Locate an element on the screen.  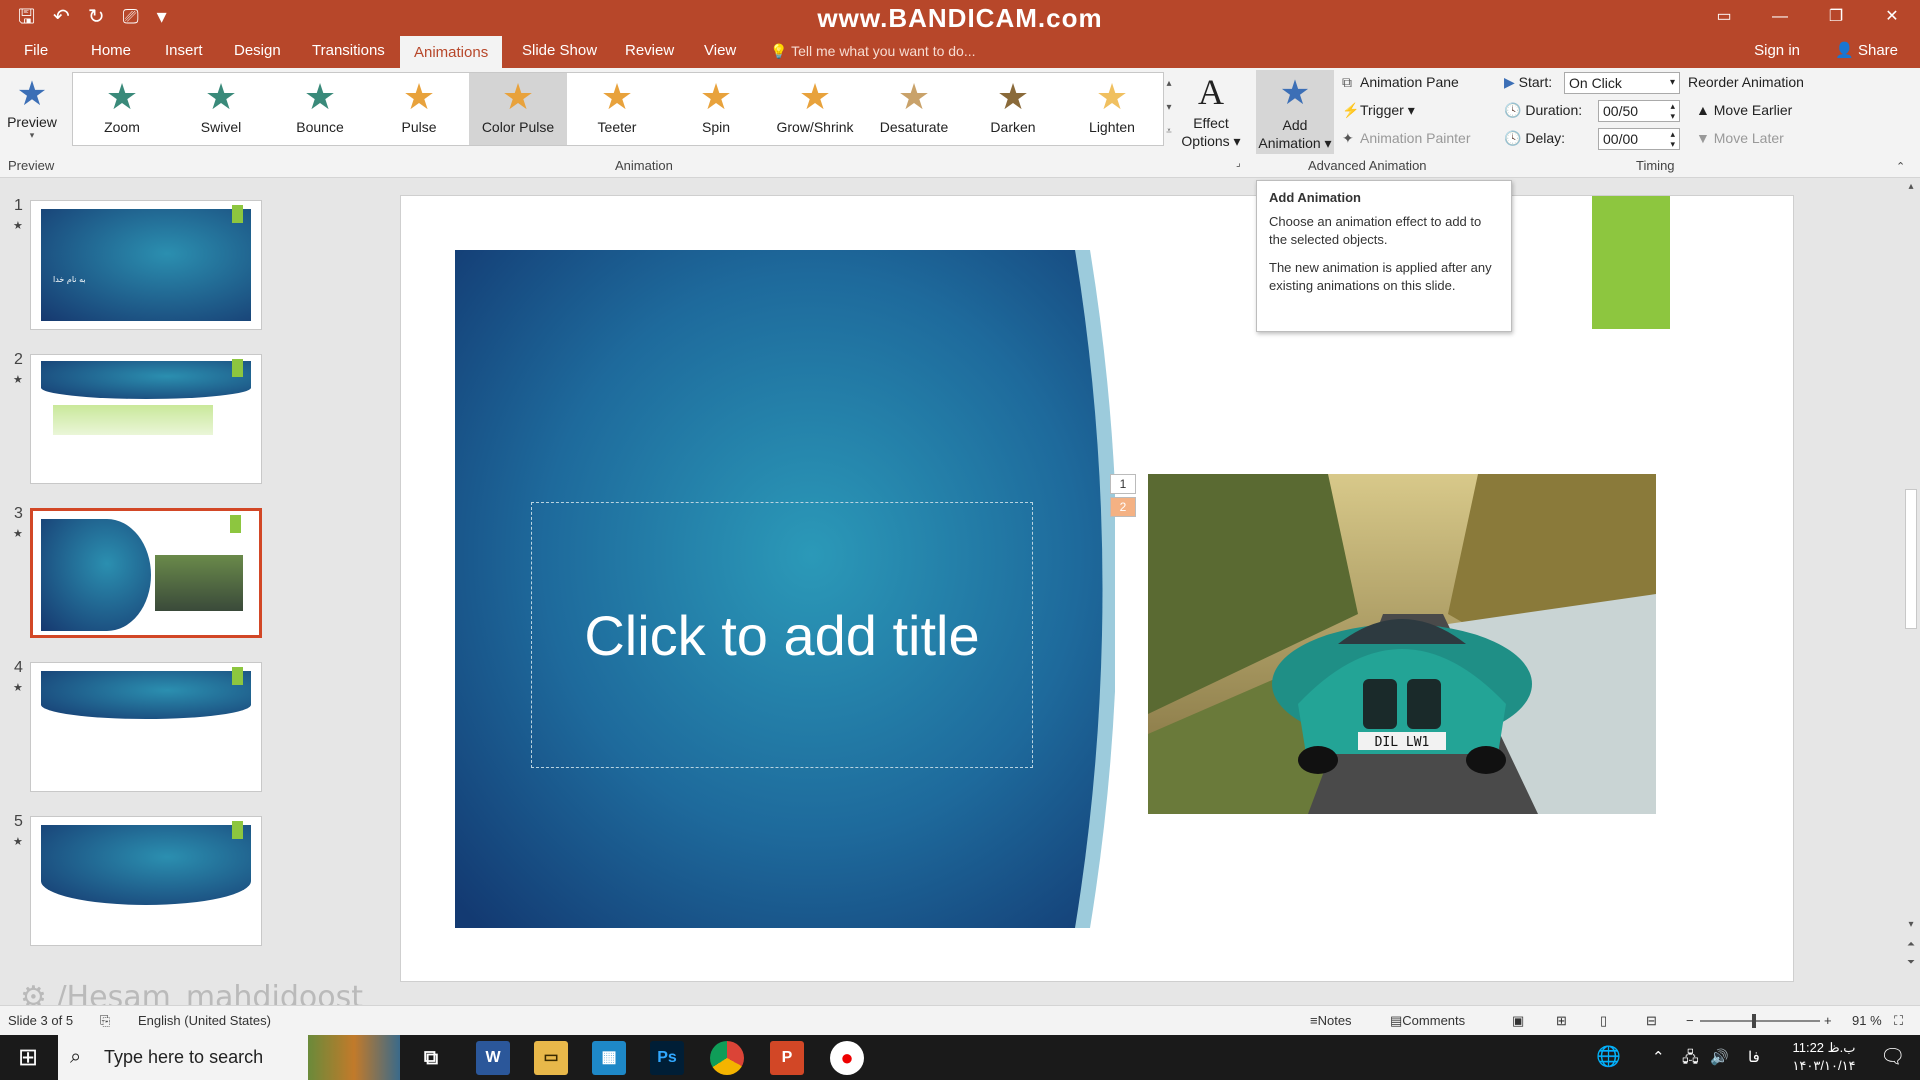
duration-spinner: 00/50 ▴ ▾ is located at coordinates (1639, 111).